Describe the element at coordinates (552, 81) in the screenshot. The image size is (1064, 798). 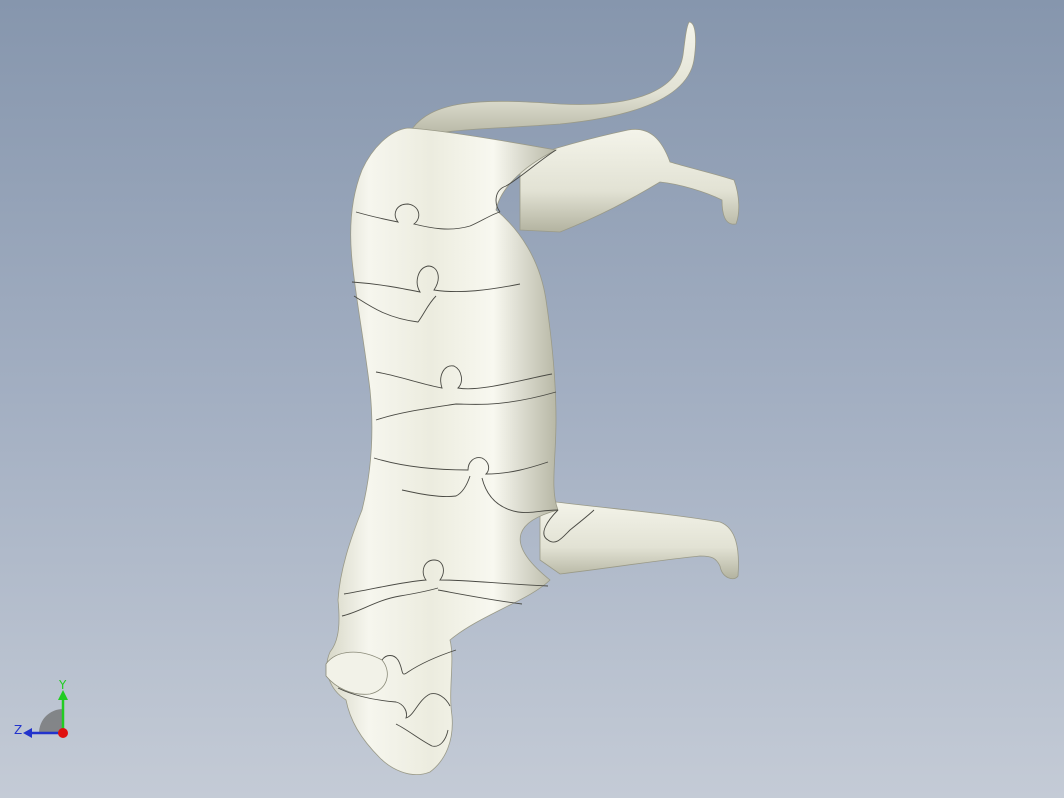
I see `tail` at that location.